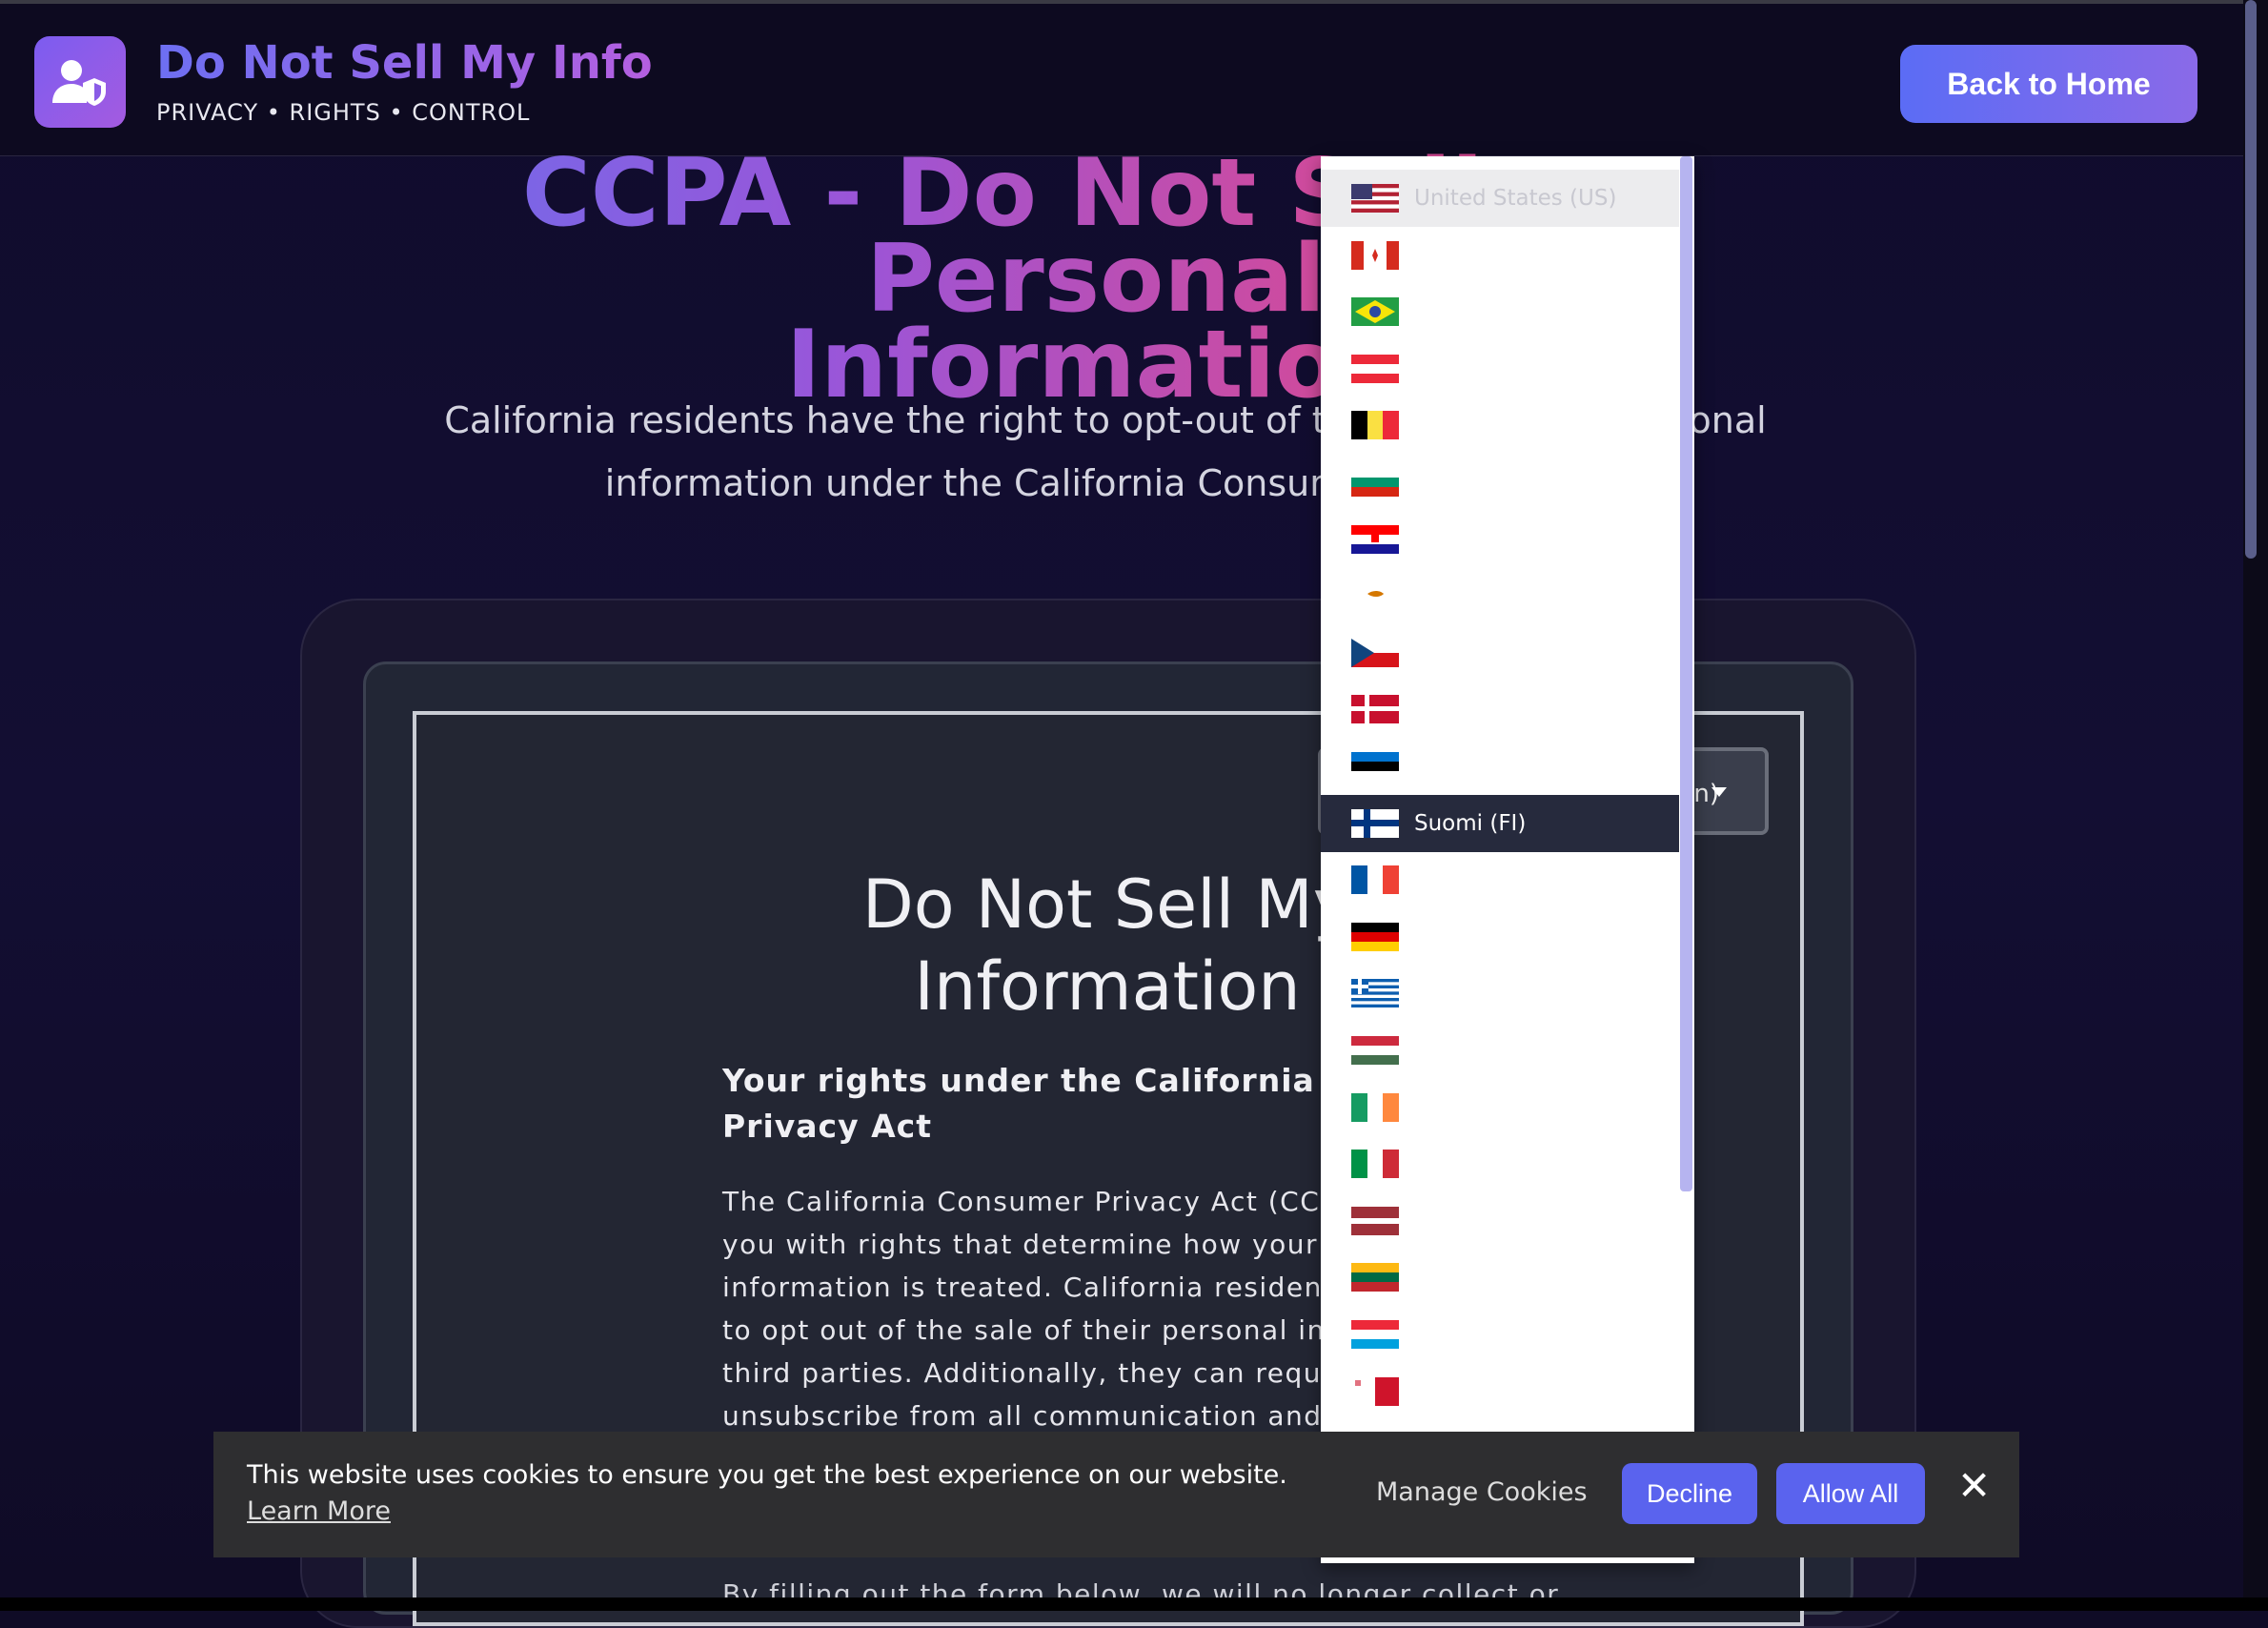 Image resolution: width=2268 pixels, height=1628 pixels. What do you see at coordinates (1375, 482) in the screenshot?
I see `bg-flag-icon` at bounding box center [1375, 482].